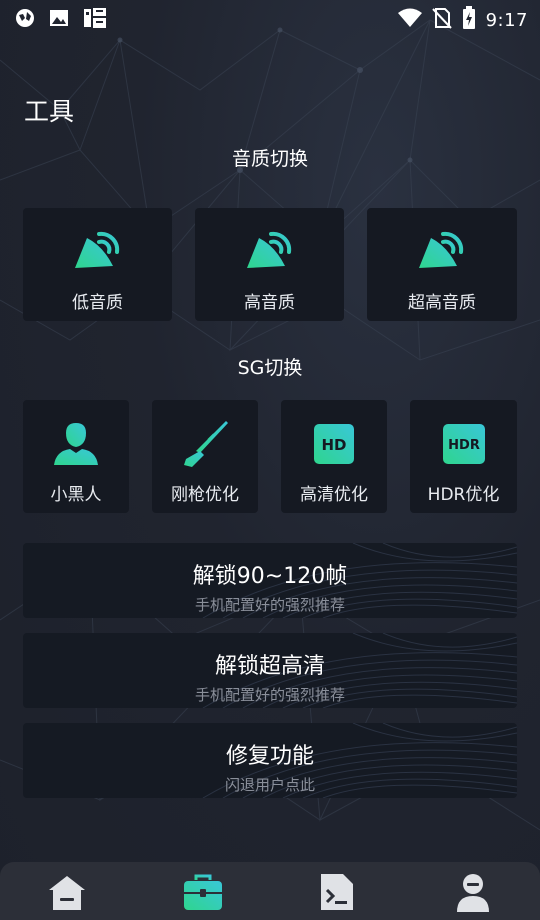 The width and height of the screenshot is (540, 920). What do you see at coordinates (269, 159) in the screenshot?
I see `audio-section-title: 音质切换` at bounding box center [269, 159].